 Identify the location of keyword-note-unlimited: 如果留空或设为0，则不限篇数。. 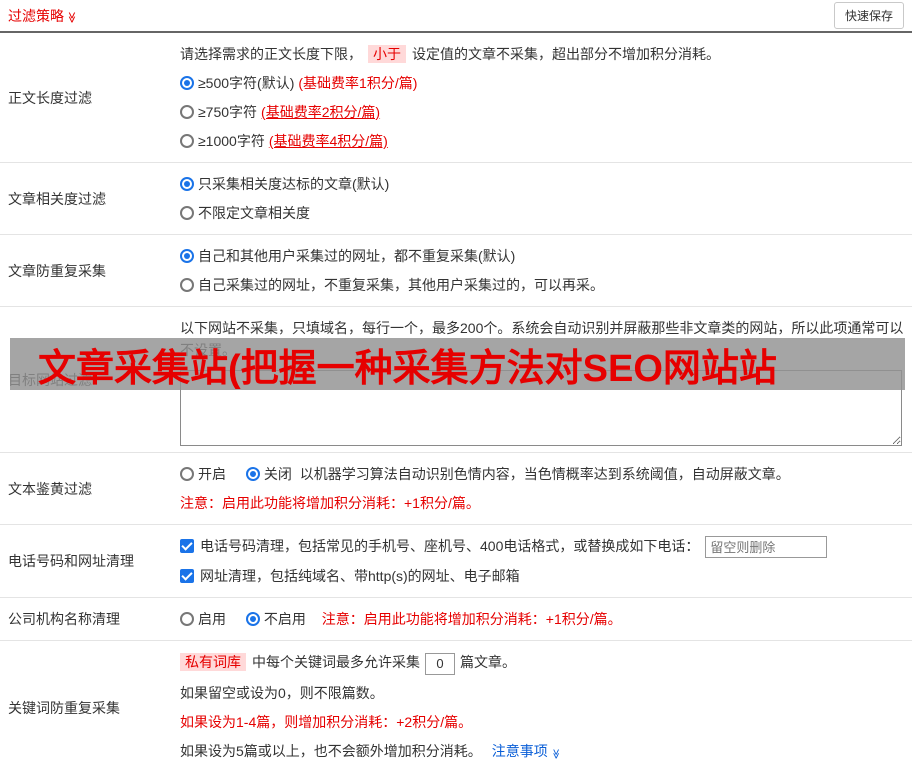
(282, 692).